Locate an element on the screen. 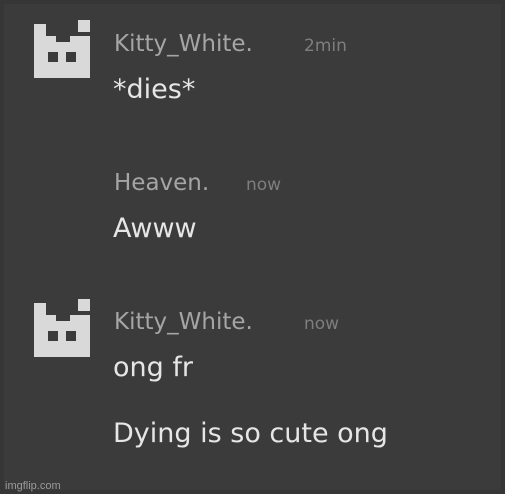 The height and width of the screenshot is (494, 505). timestamp: 2min is located at coordinates (325, 46).